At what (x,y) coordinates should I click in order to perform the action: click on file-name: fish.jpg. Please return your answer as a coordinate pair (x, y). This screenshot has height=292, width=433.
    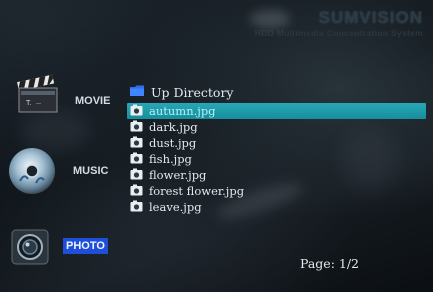
    Looking at the image, I should click on (170, 159).